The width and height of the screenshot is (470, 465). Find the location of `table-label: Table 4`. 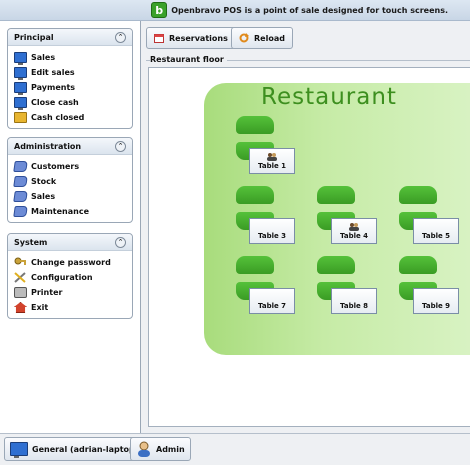

table-label: Table 4 is located at coordinates (354, 236).